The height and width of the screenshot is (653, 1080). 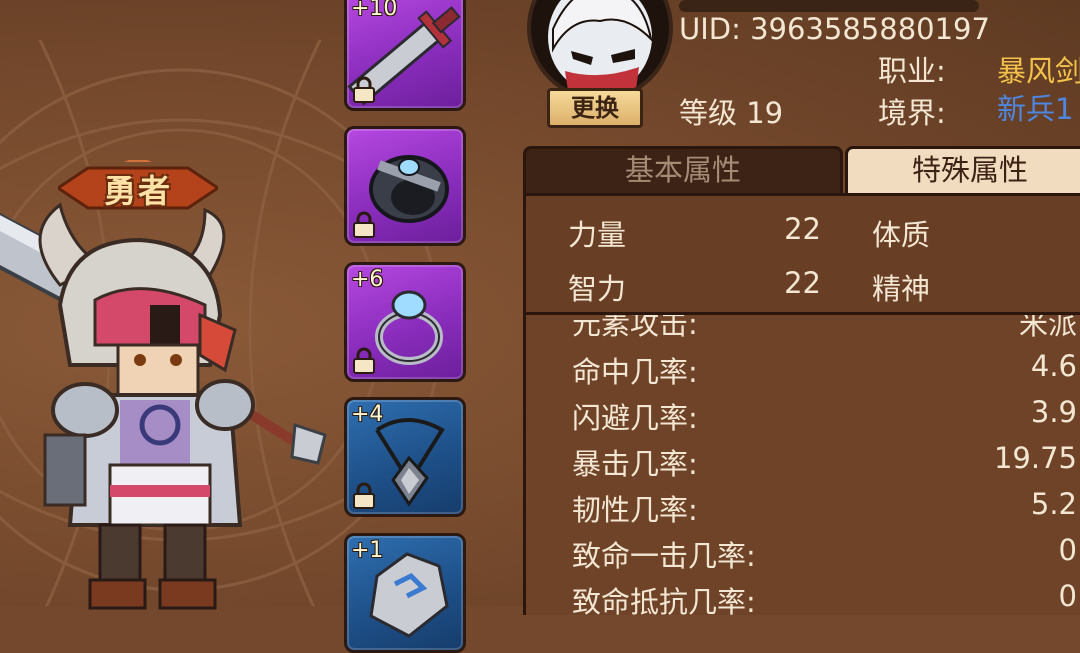 What do you see at coordinates (405, 322) in the screenshot?
I see `equipment-slot-ring: +6` at bounding box center [405, 322].